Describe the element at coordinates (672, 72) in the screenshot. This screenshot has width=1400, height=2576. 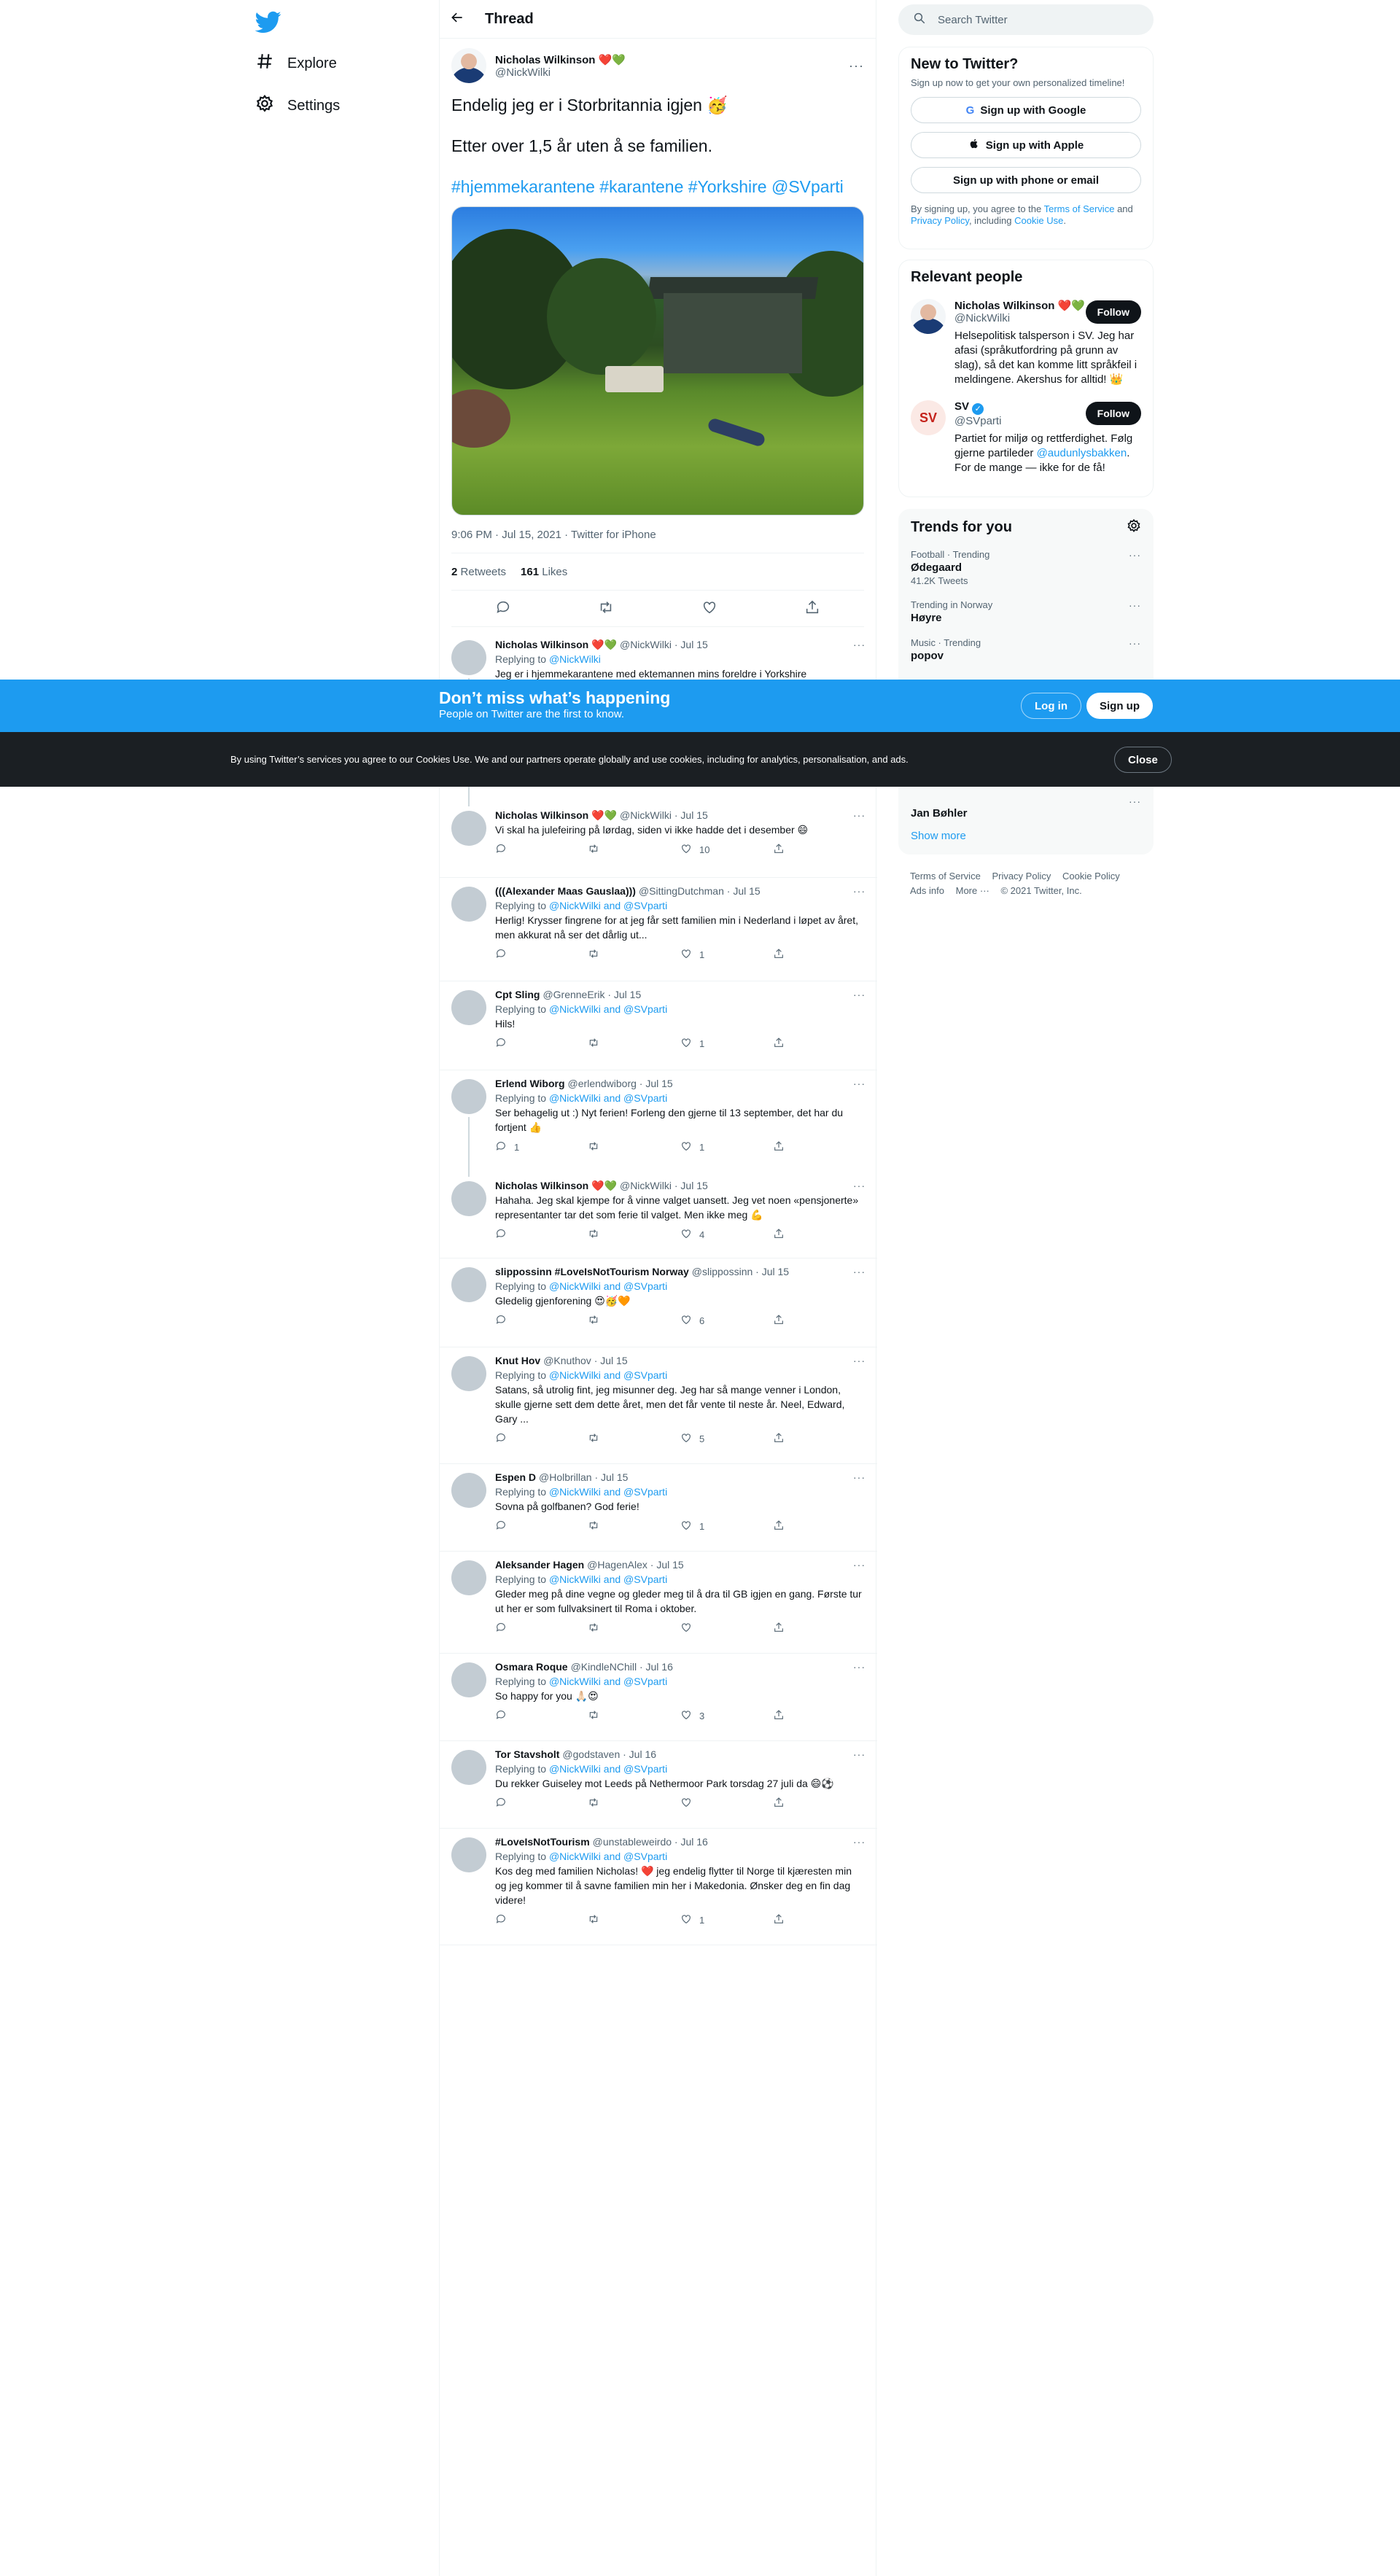
I see `author-handle: @NickWilki` at that location.